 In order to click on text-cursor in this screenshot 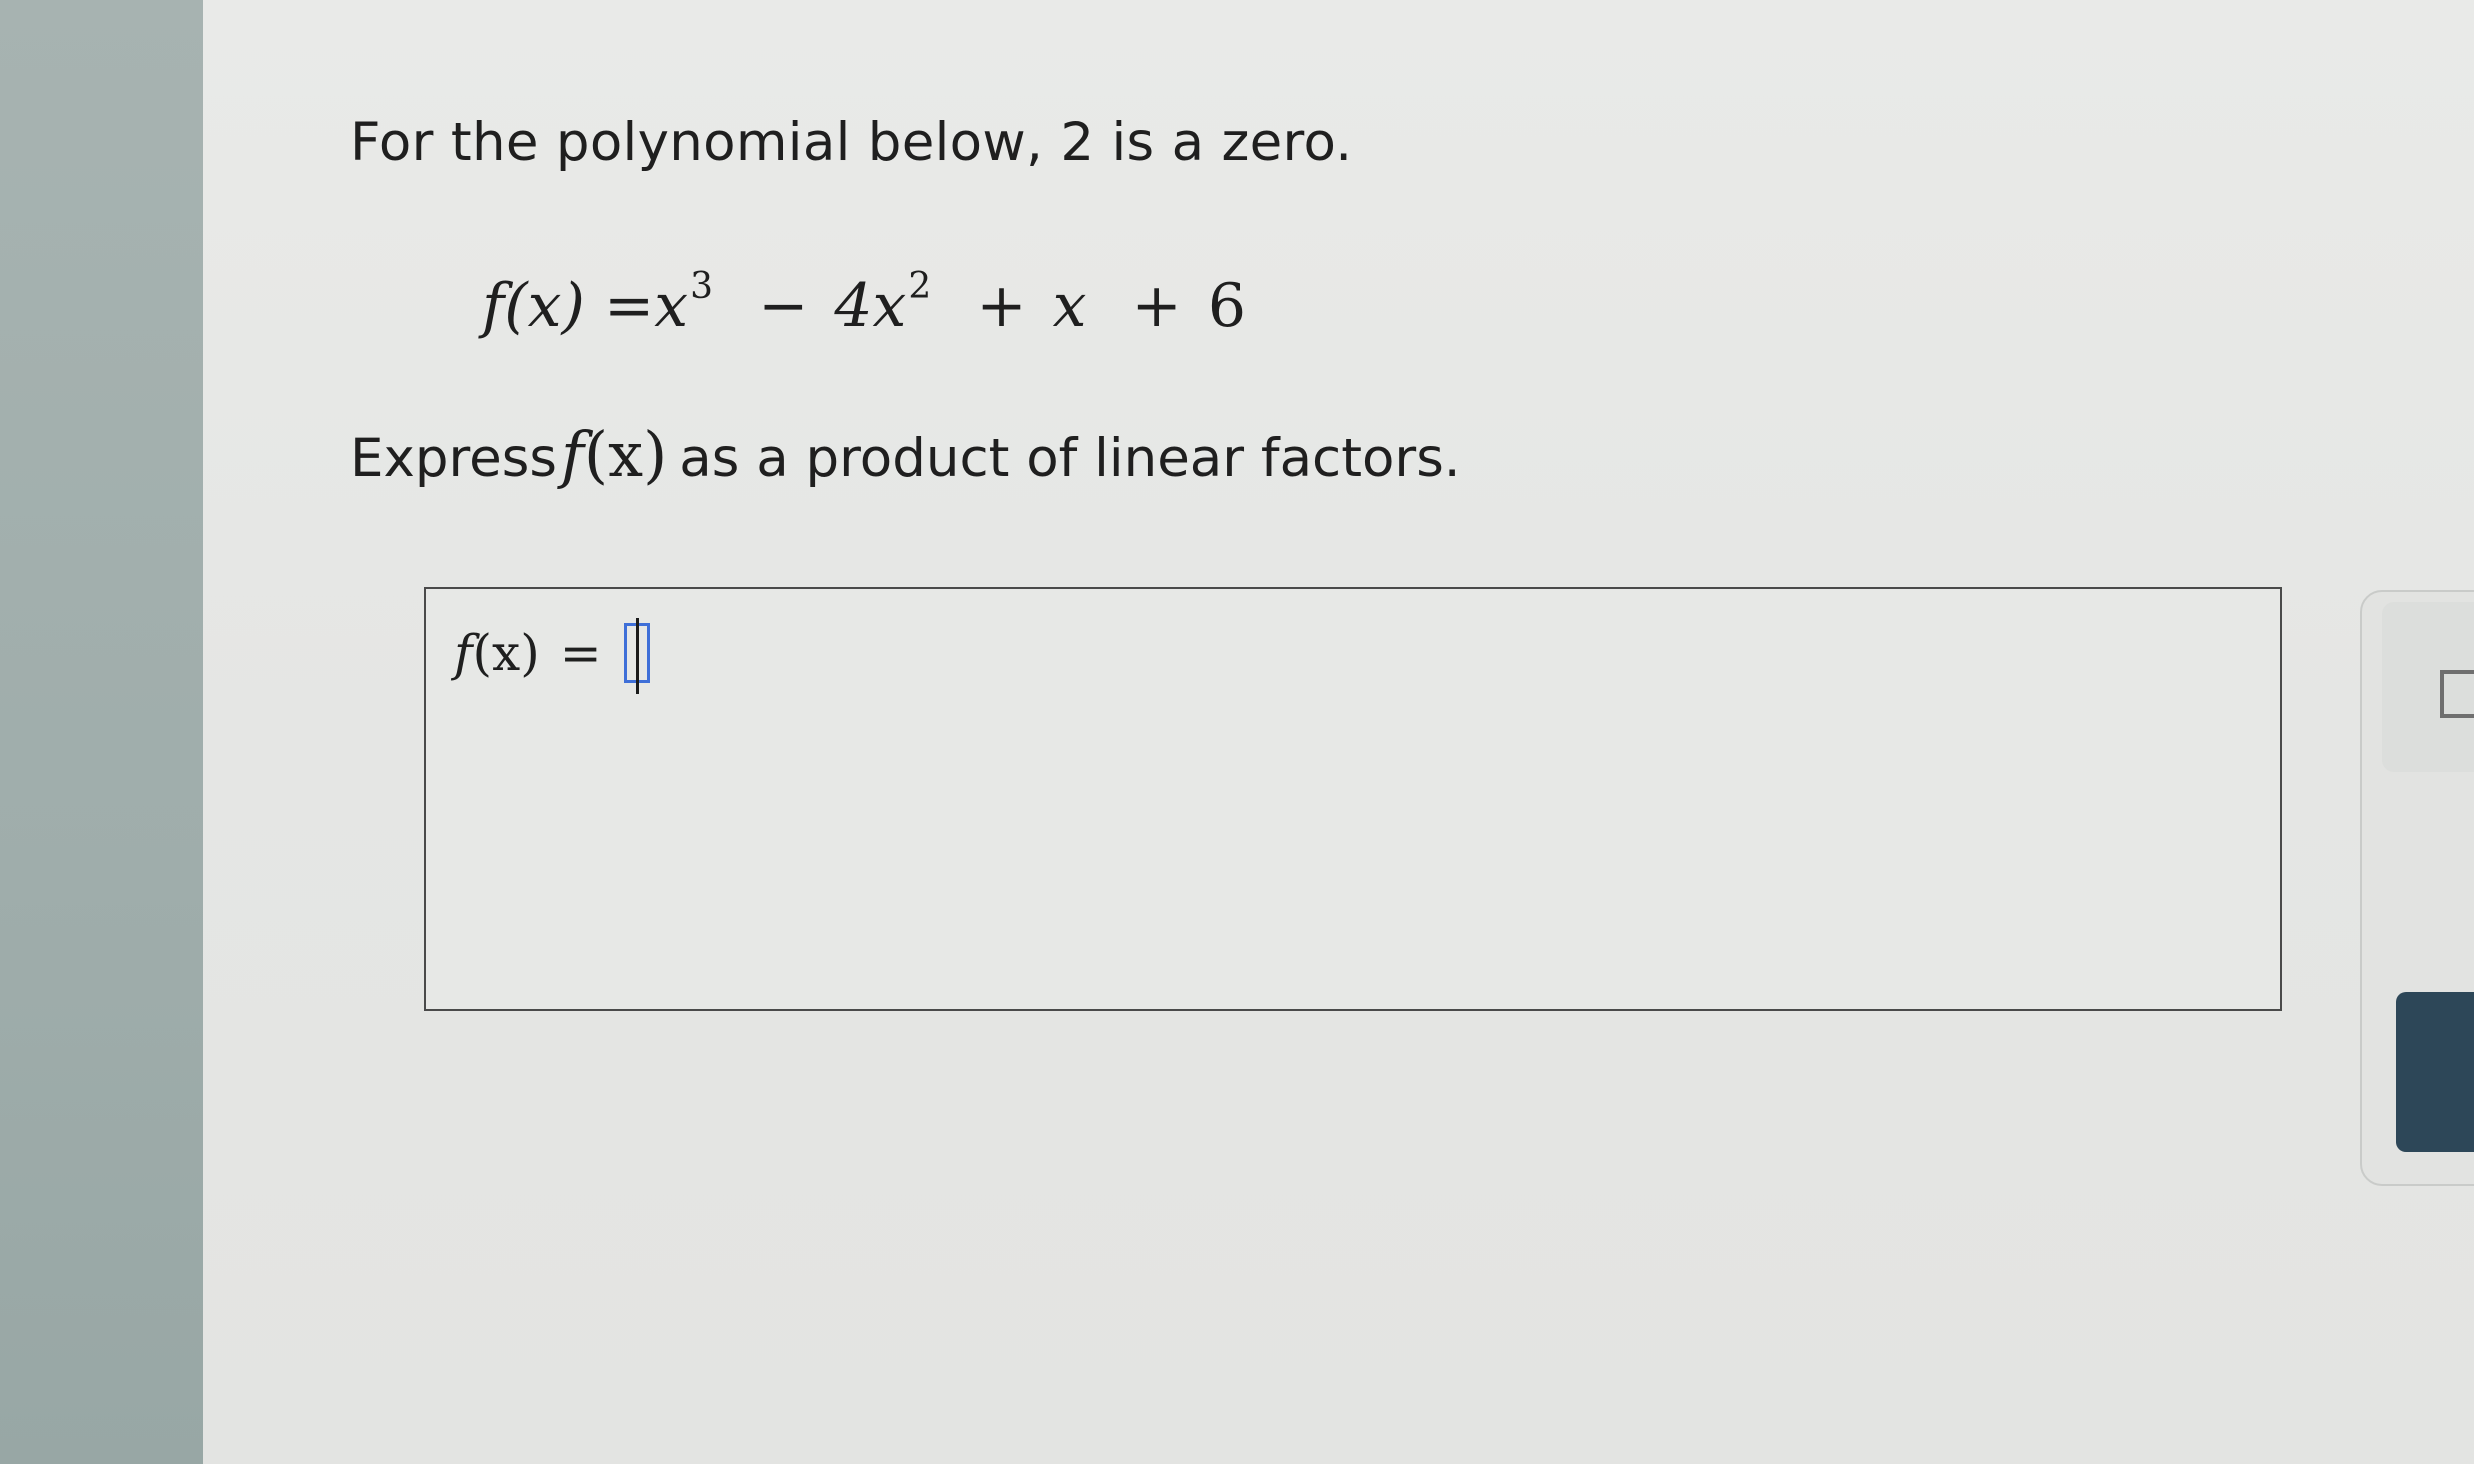, I will do `click(637, 656)`.